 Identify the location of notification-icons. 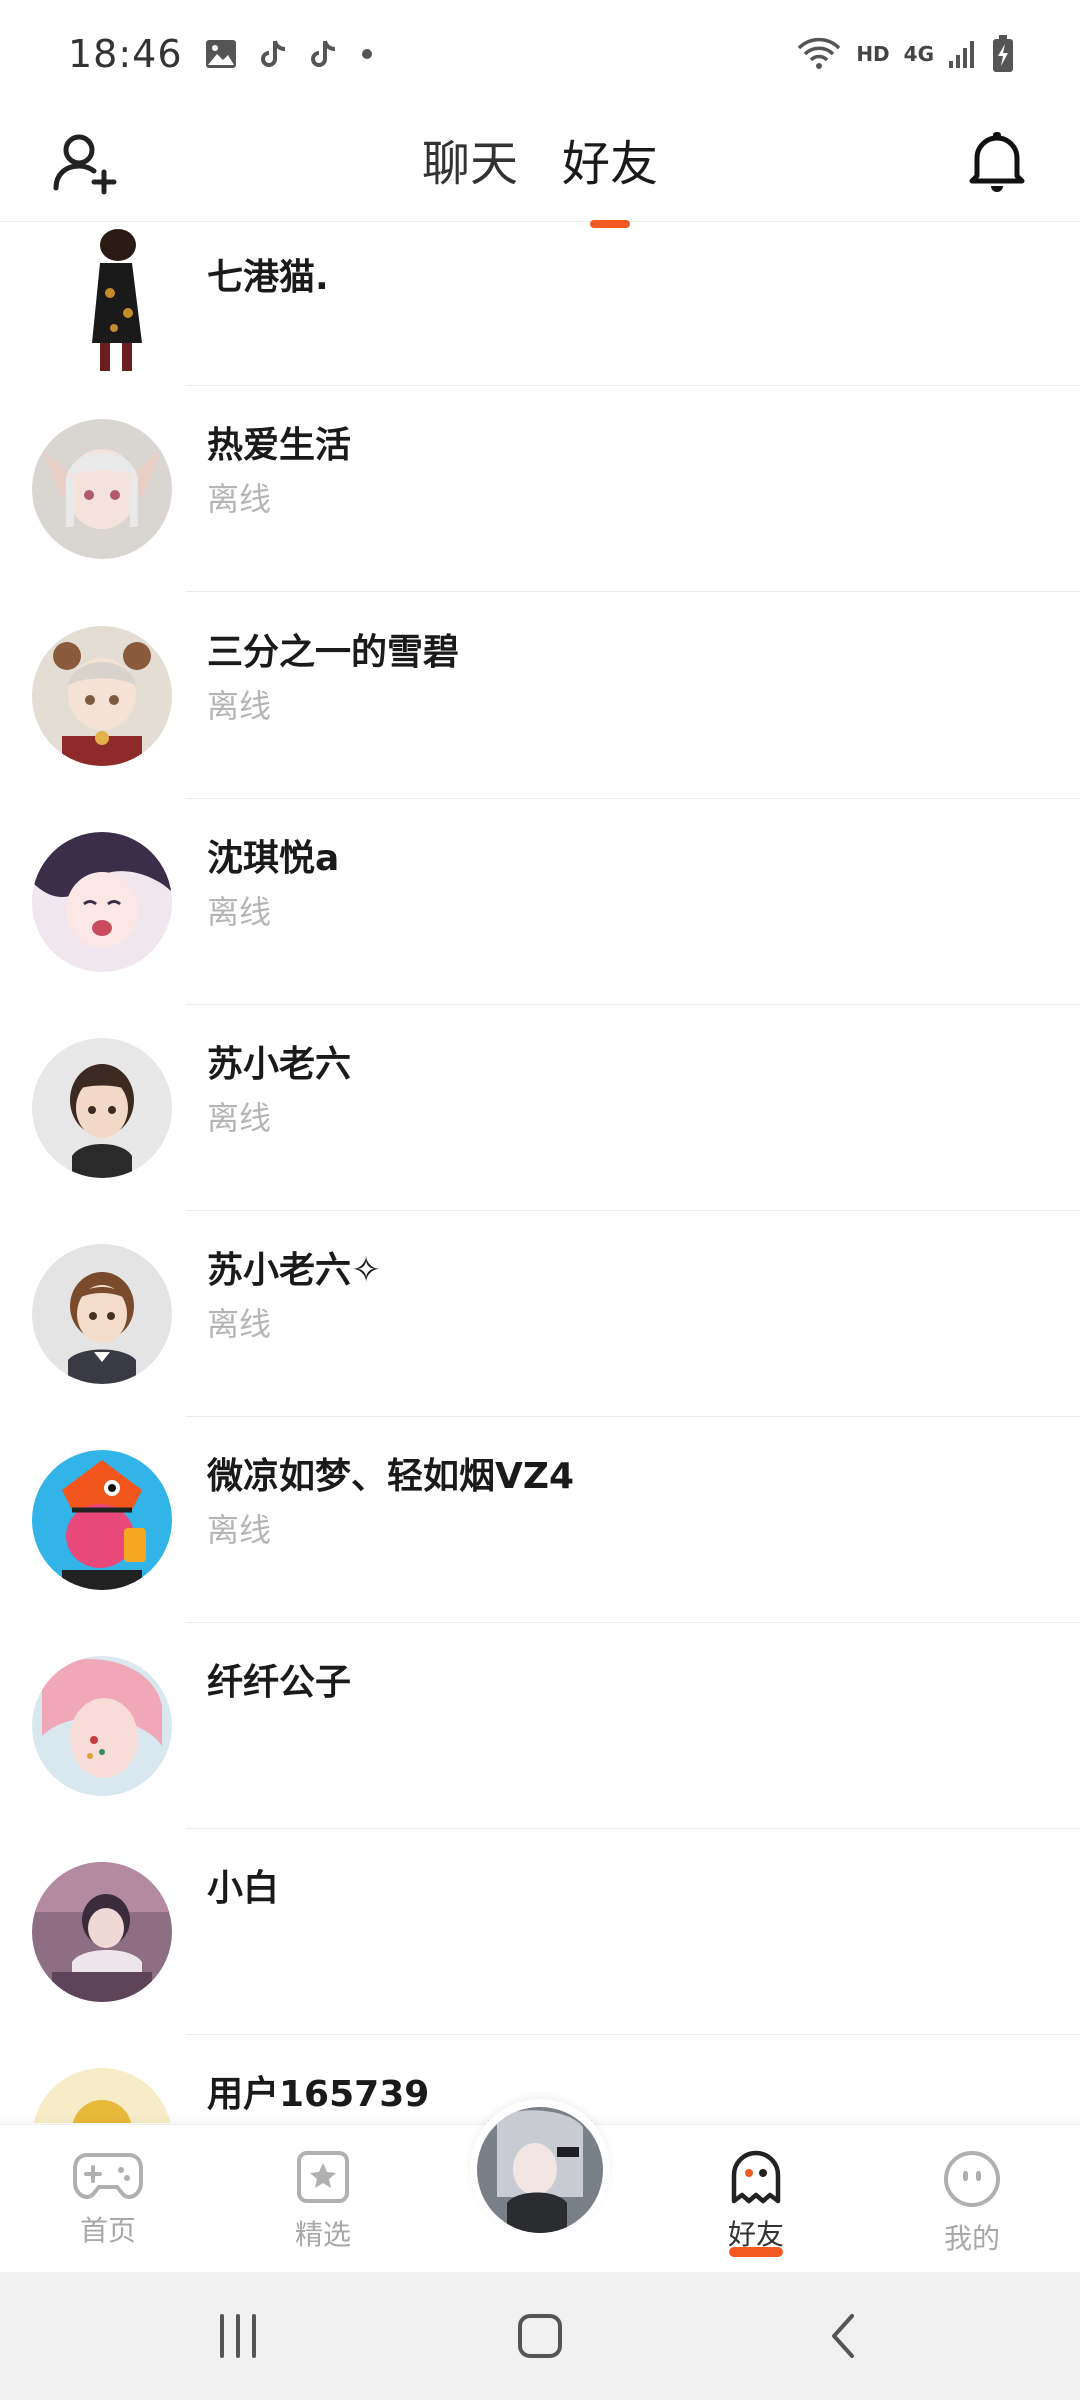
(289, 54).